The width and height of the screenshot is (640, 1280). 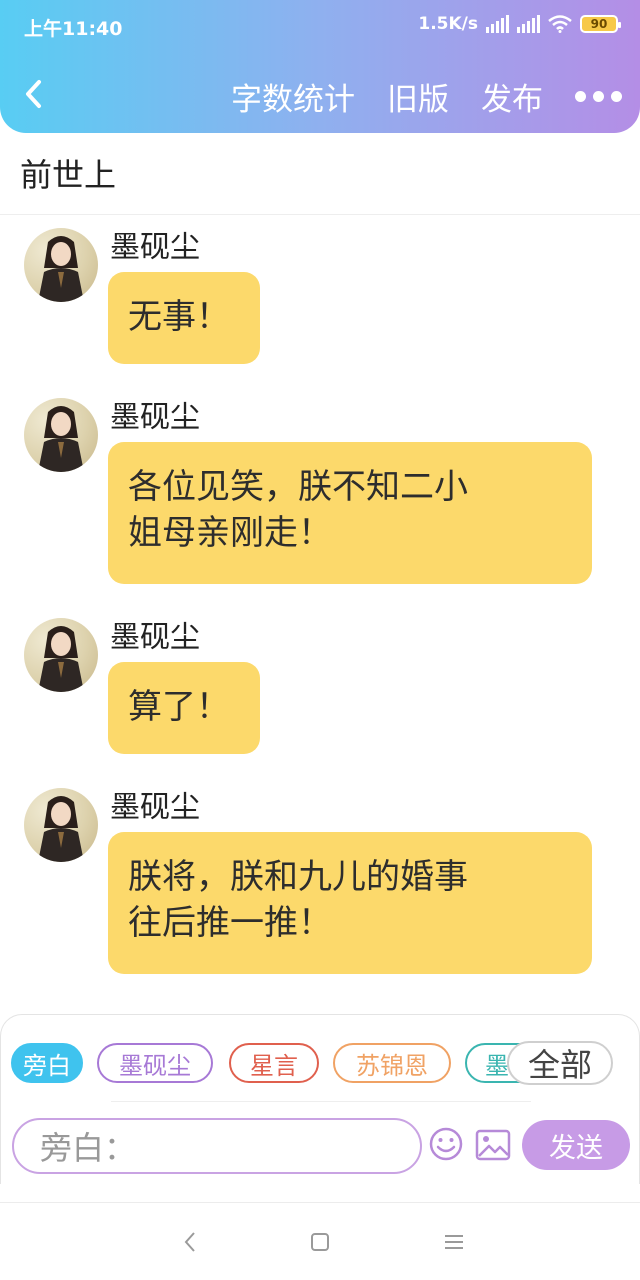 What do you see at coordinates (68, 173) in the screenshot?
I see `chapter-title: 前世上` at bounding box center [68, 173].